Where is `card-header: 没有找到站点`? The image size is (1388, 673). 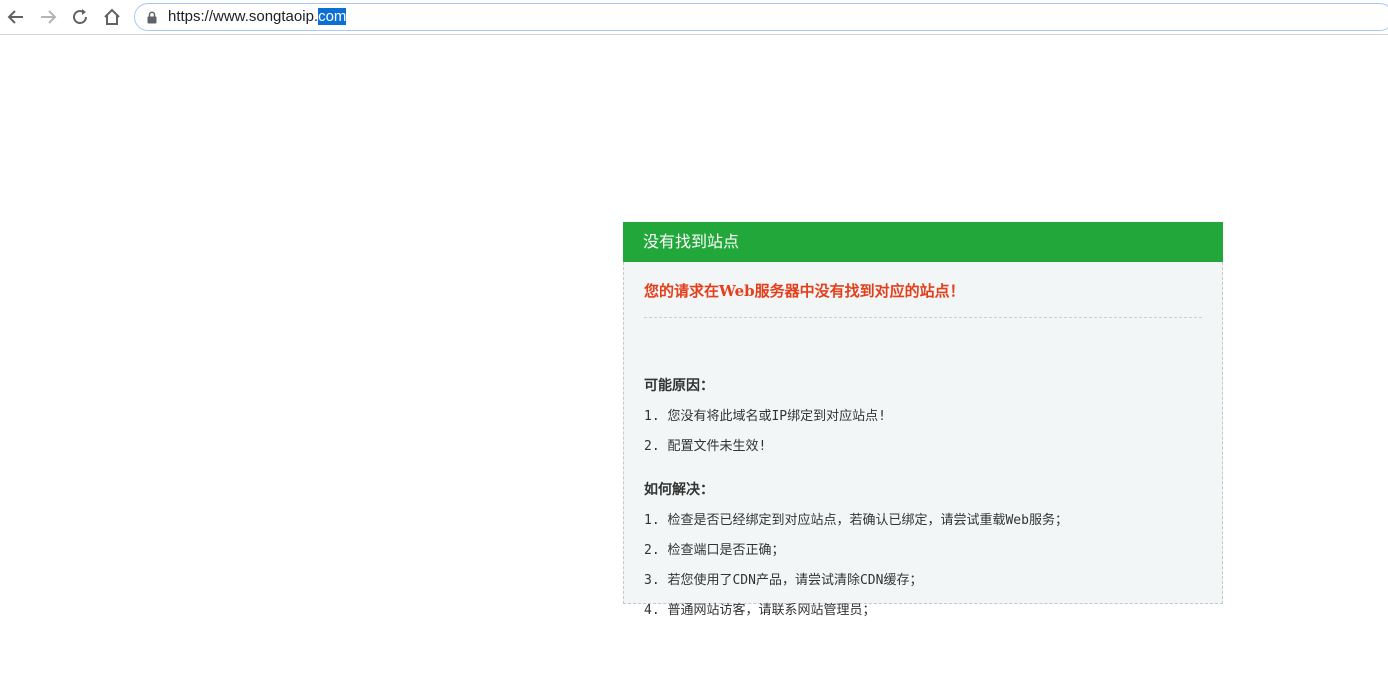 card-header: 没有找到站点 is located at coordinates (923, 242).